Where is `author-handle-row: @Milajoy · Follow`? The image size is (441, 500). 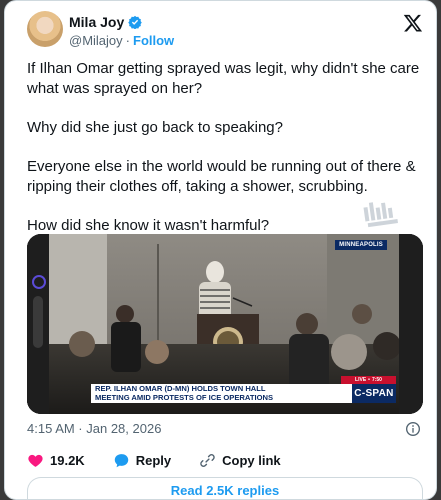
author-handle-row: @Milajoy · Follow is located at coordinates (121, 40).